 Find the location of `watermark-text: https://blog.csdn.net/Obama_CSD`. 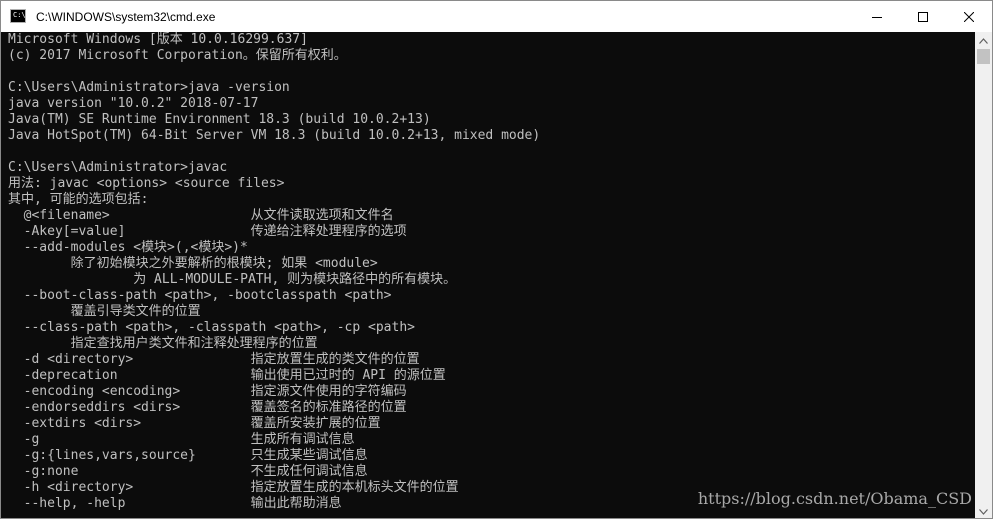

watermark-text: https://blog.csdn.net/Obama_CSD is located at coordinates (834, 498).